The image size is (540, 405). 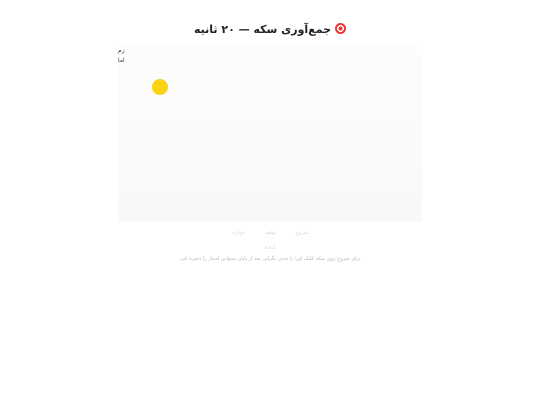 What do you see at coordinates (301, 233) in the screenshot?
I see `start-button: شروع` at bounding box center [301, 233].